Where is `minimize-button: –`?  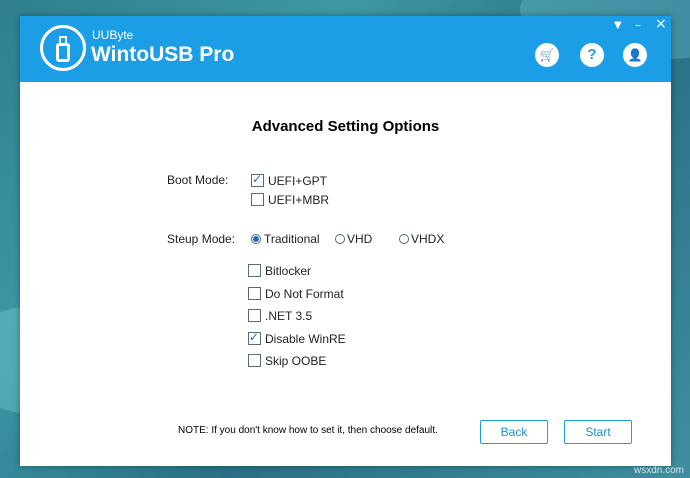 minimize-button: – is located at coordinates (638, 25).